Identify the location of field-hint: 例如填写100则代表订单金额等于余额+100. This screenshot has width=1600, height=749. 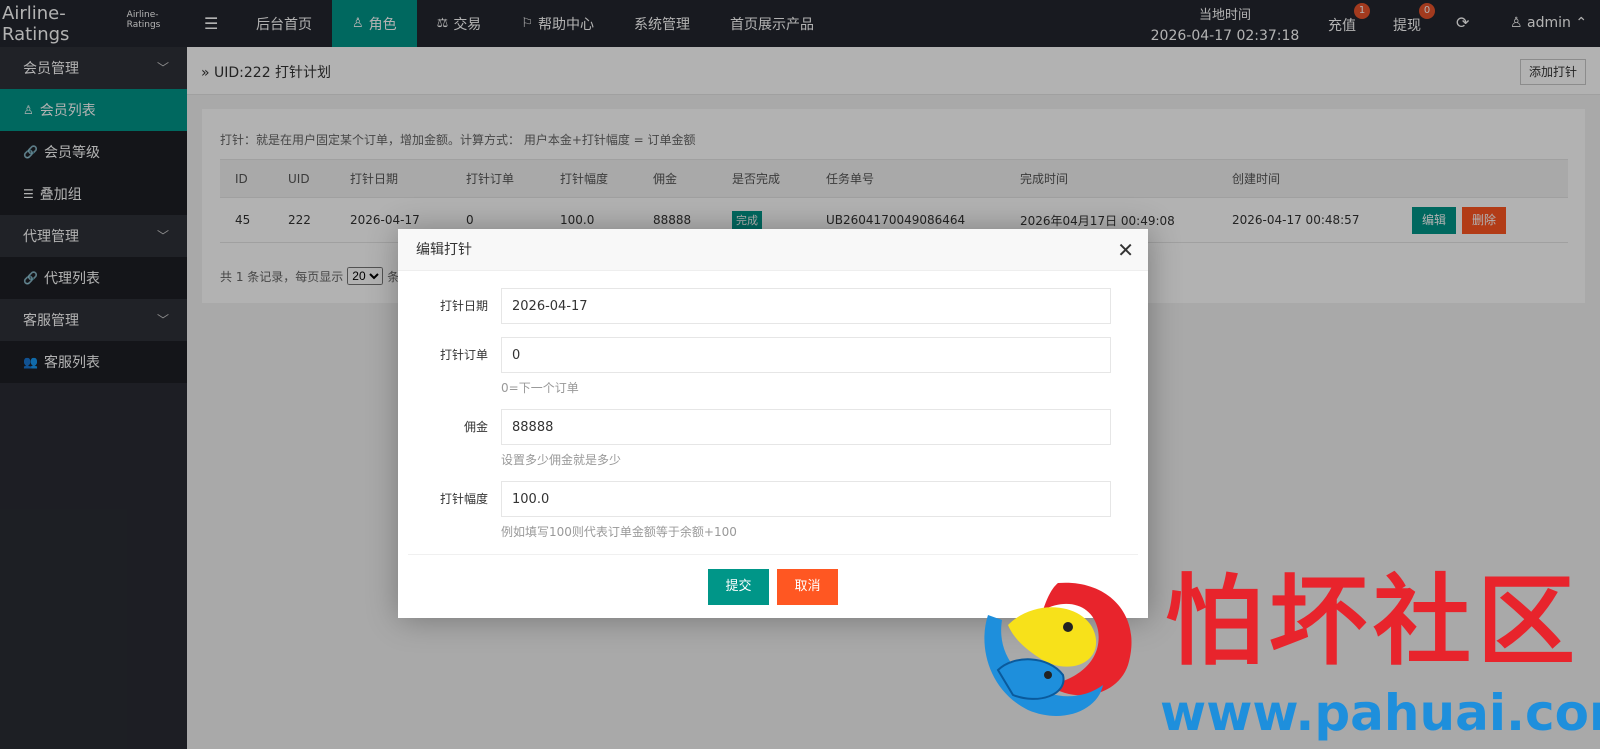
(619, 532).